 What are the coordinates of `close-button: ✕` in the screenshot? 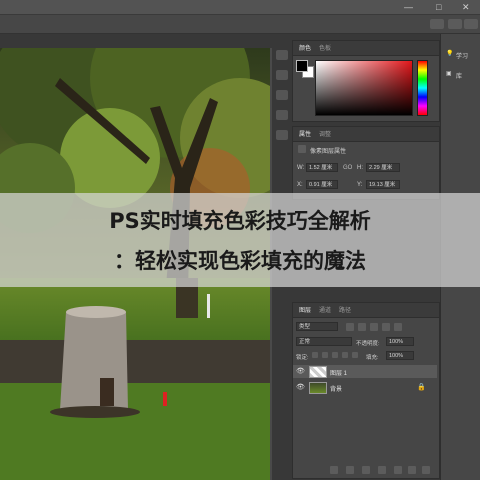 It's located at (466, 7).